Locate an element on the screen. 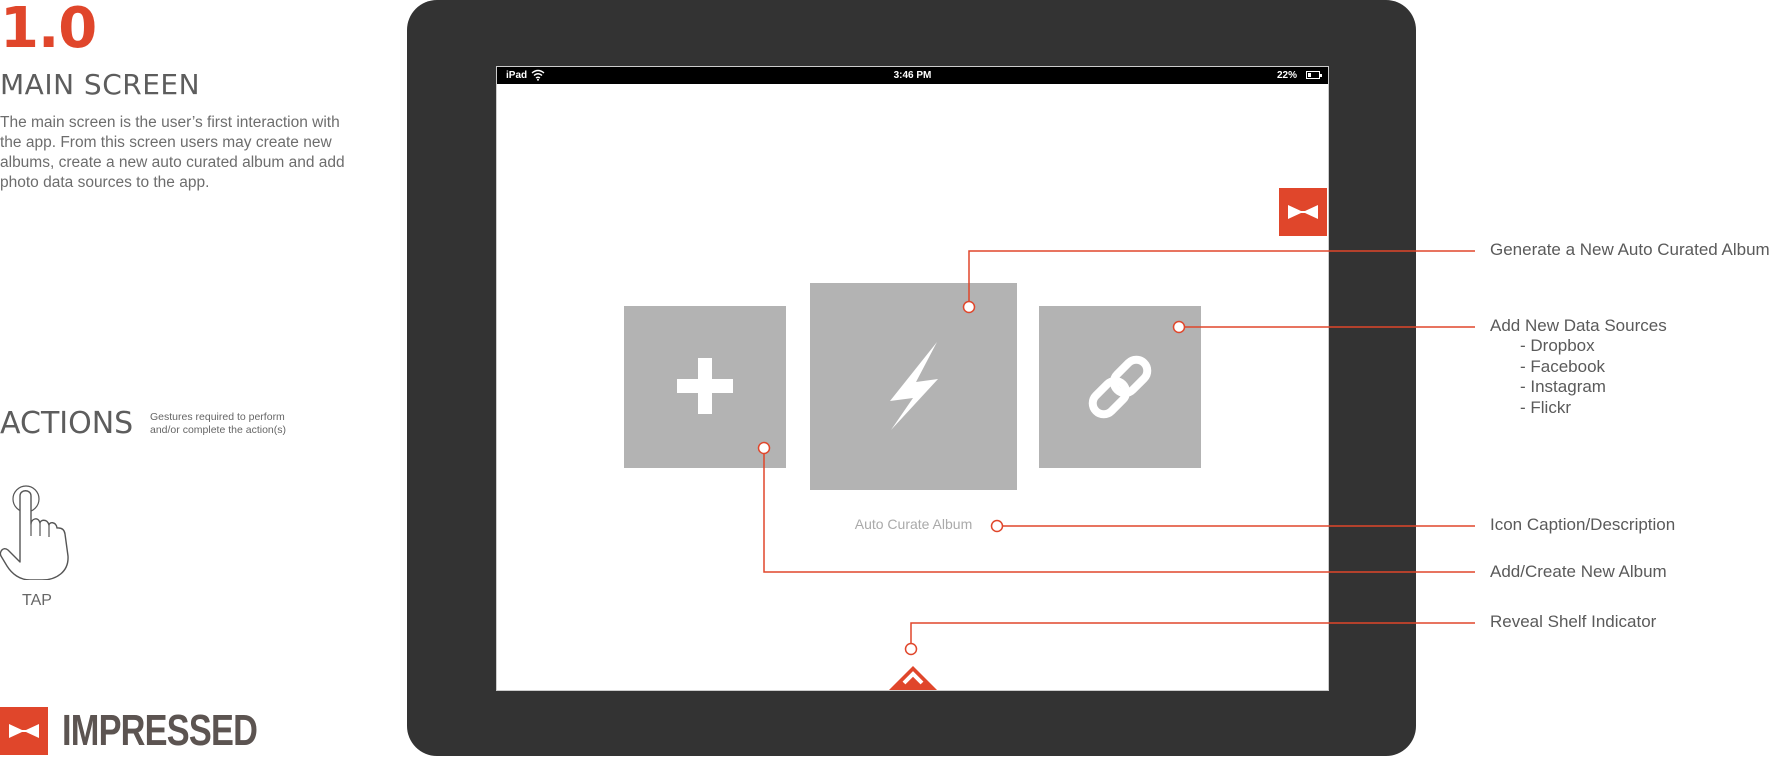 The height and width of the screenshot is (760, 1772). callout-data-sources: Add New Data Sources is located at coordinates (1578, 325).